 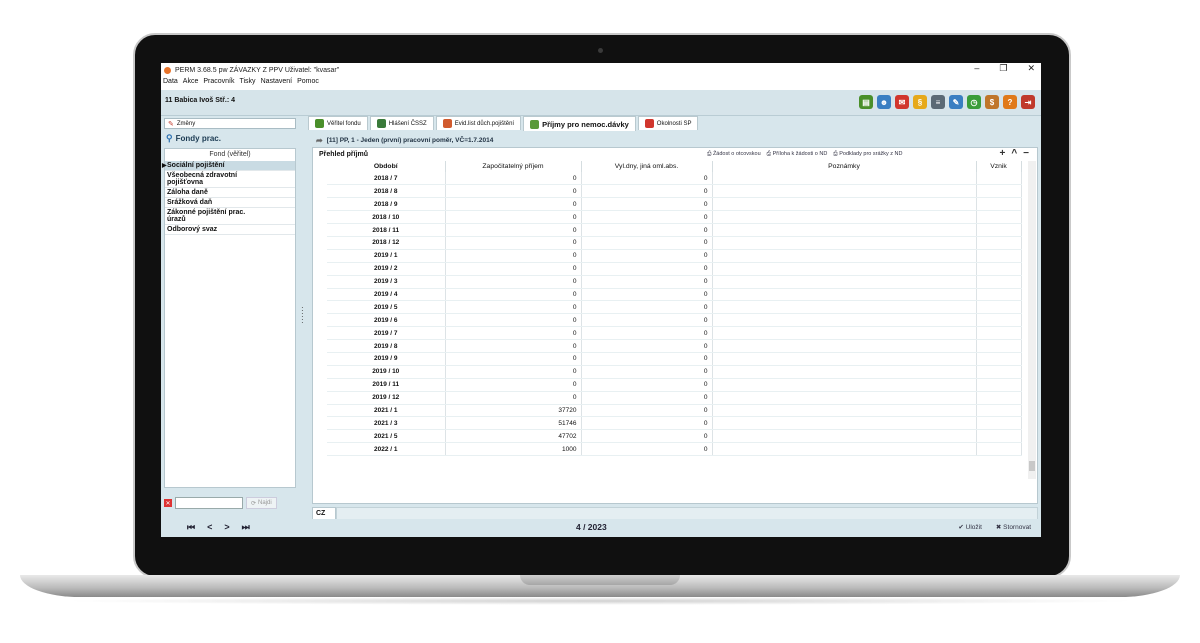 What do you see at coordinates (191, 527) in the screenshot?
I see `first-record-button: ⏮` at bounding box center [191, 527].